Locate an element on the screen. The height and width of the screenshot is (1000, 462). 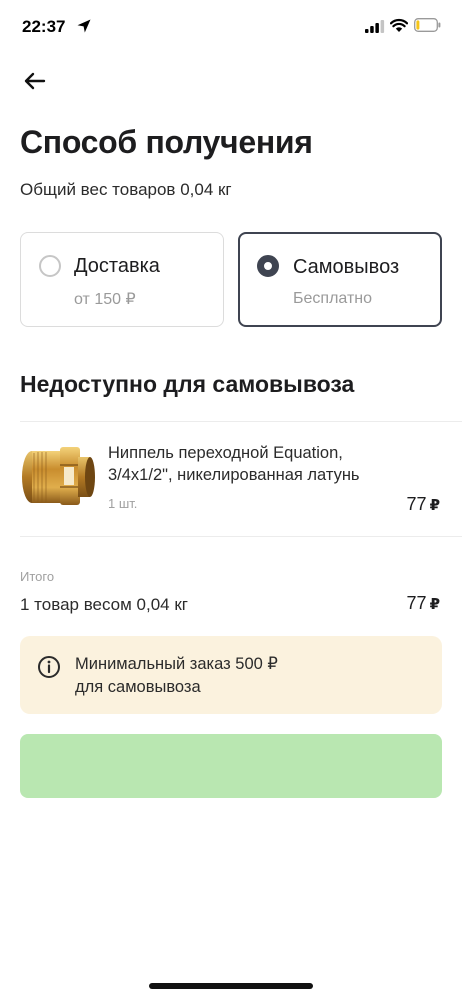
pickup-label: Самовывоз is located at coordinates (346, 267).